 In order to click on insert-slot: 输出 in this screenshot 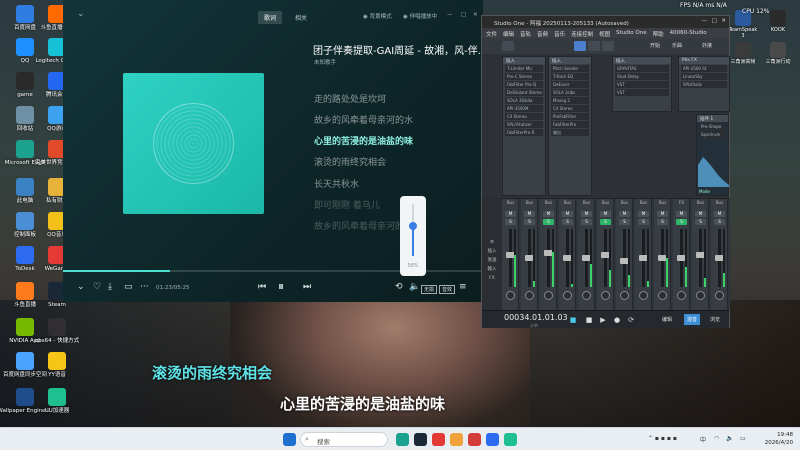, I will do `click(570, 132)`.